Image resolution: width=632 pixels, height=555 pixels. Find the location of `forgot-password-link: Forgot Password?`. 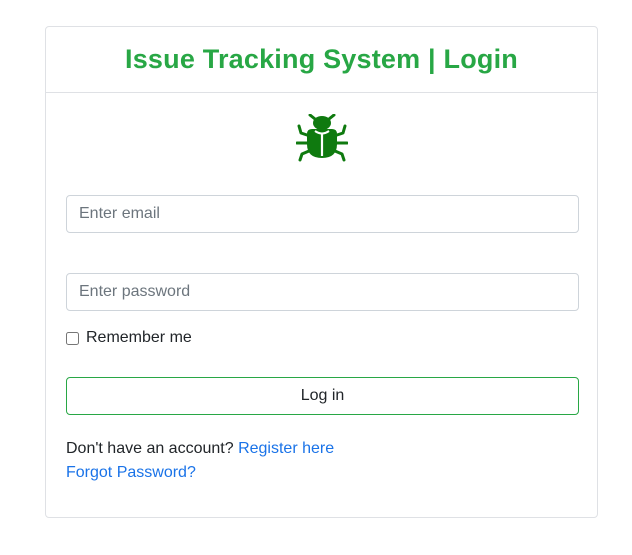

forgot-password-link: Forgot Password? is located at coordinates (131, 472).